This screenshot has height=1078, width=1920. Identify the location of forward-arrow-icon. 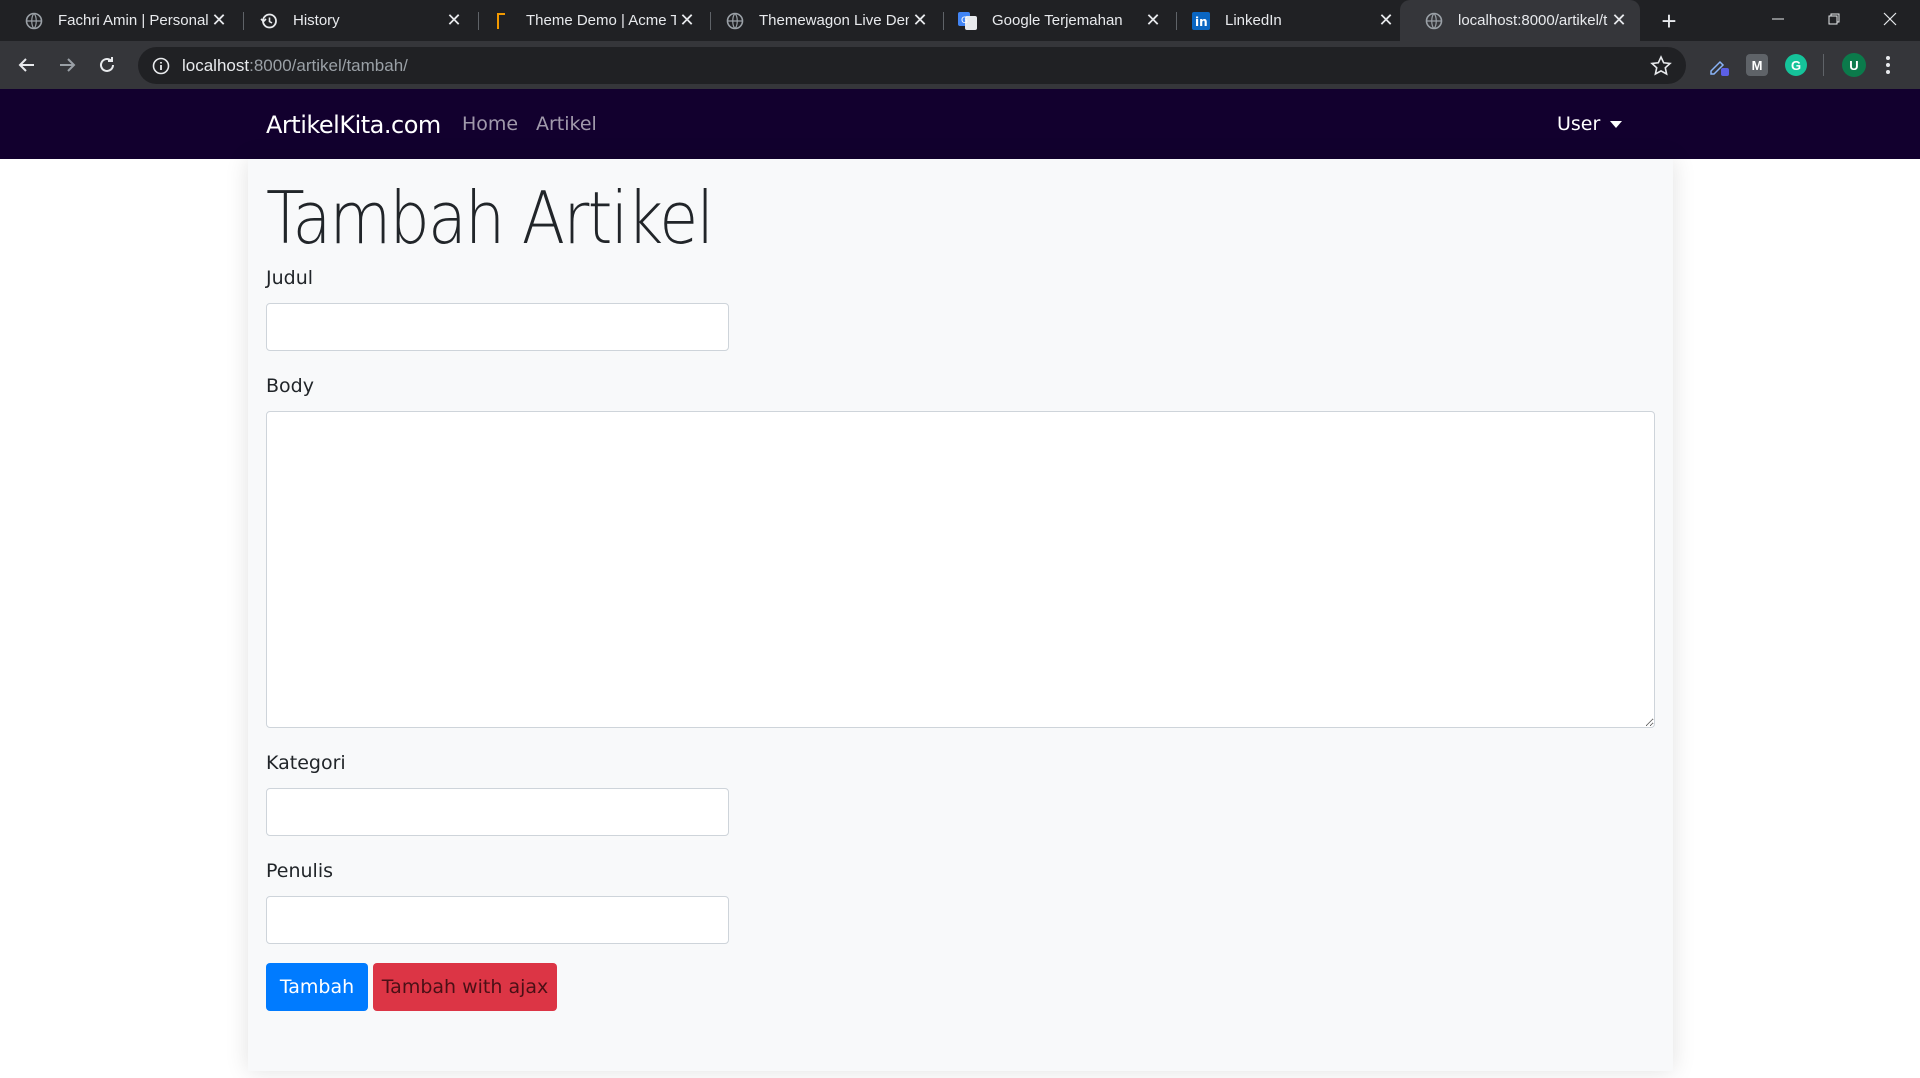
(68, 65).